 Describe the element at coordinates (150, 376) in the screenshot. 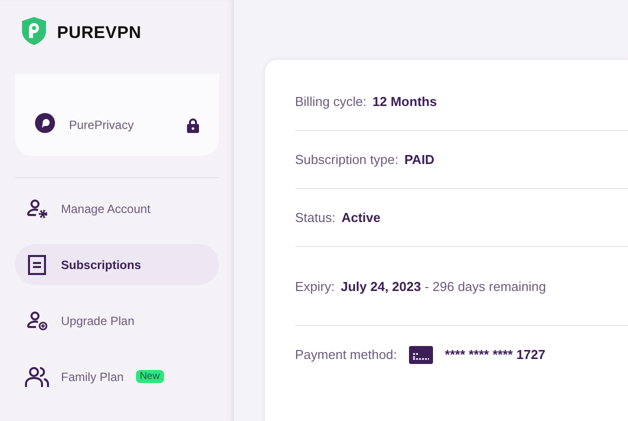

I see `new-badge: New` at that location.